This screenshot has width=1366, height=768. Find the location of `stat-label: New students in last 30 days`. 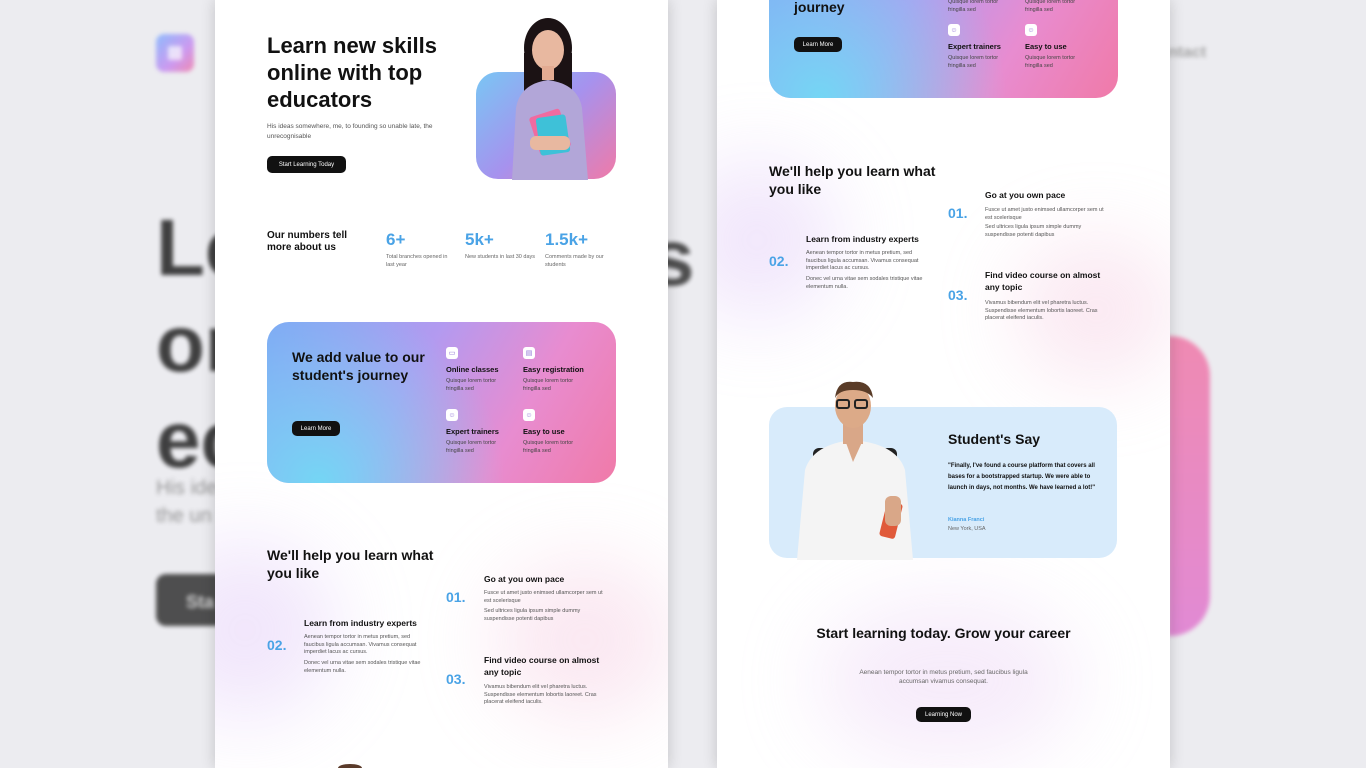

stat-label: New students in last 30 days is located at coordinates (500, 257).